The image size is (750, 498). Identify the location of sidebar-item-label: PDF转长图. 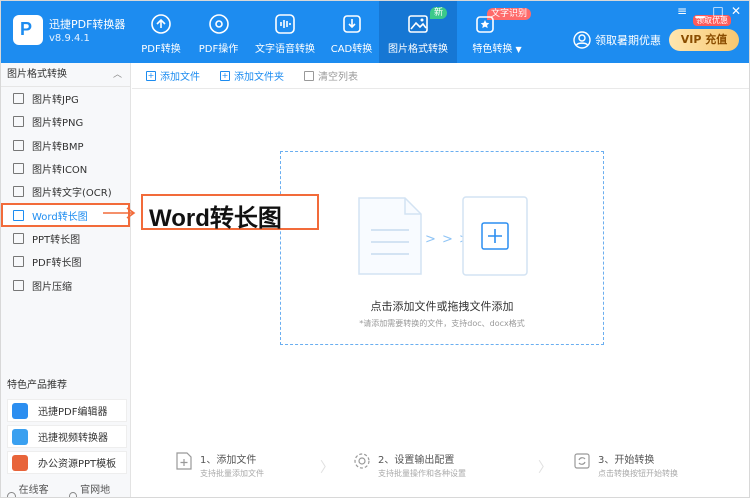
(57, 264).